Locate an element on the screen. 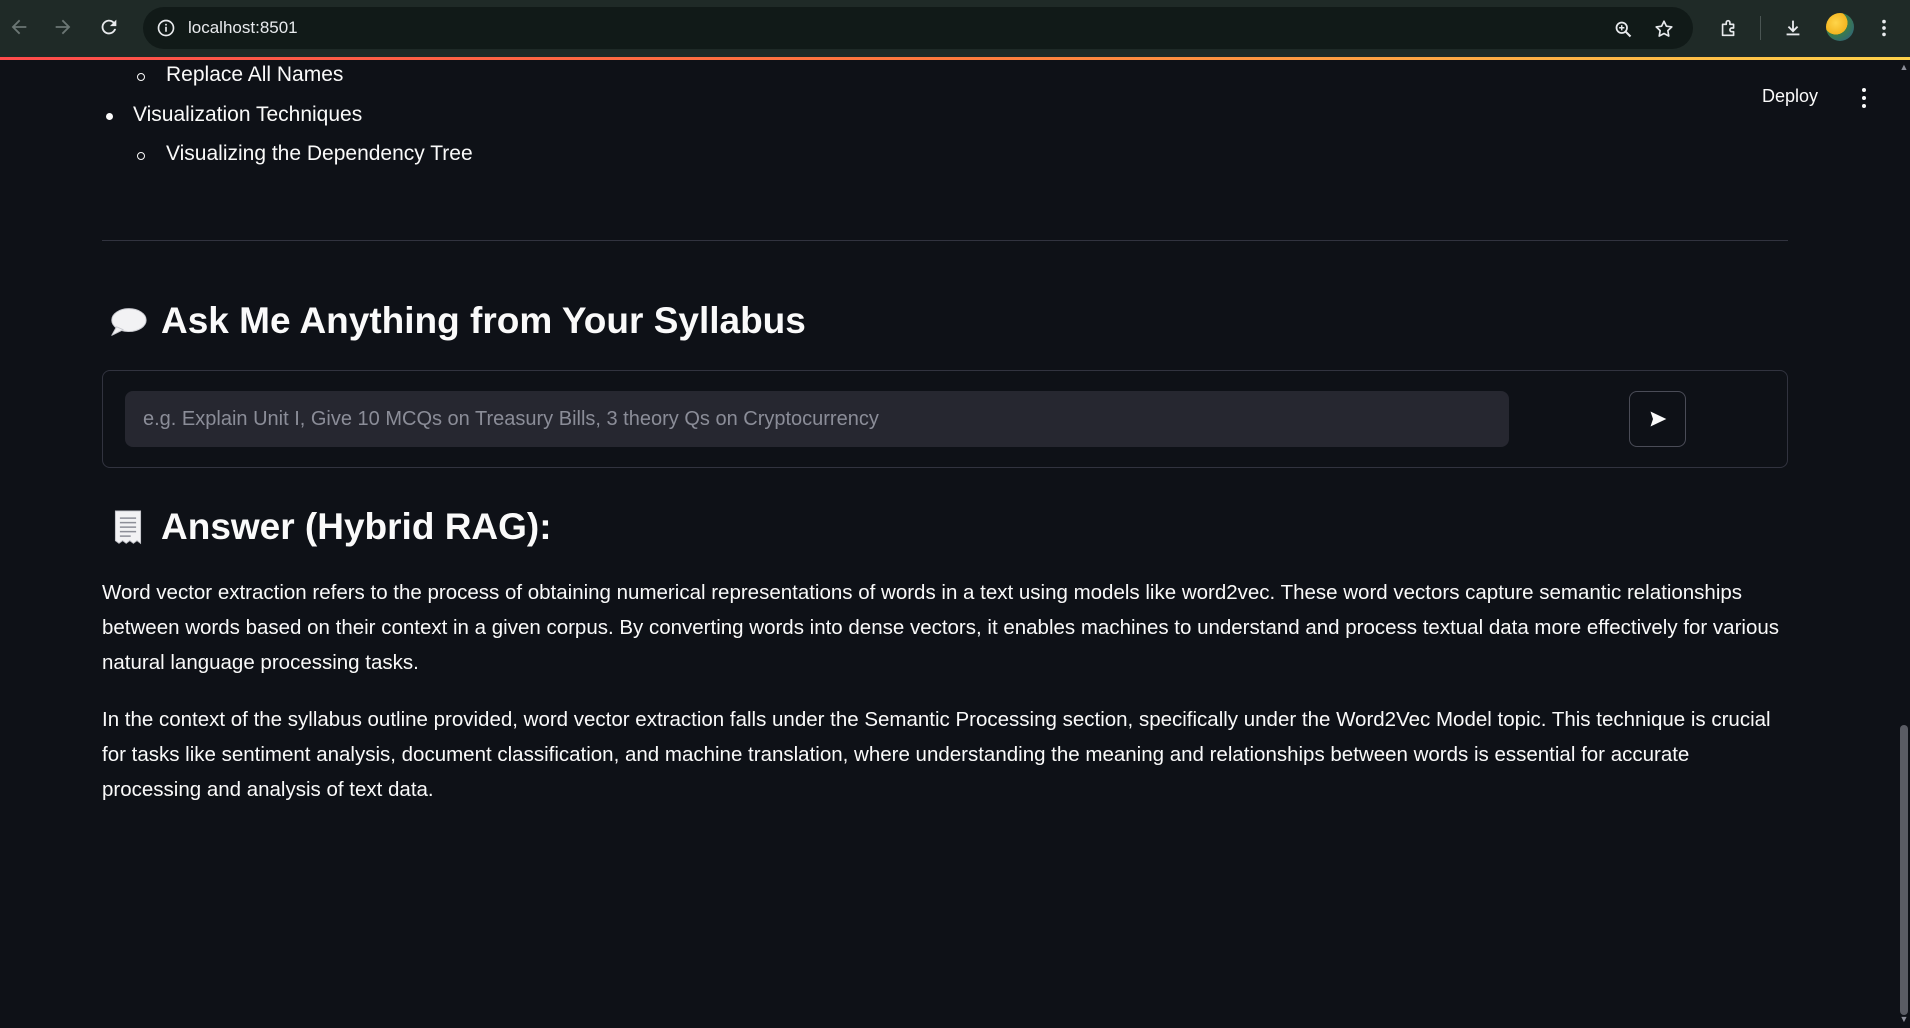 This screenshot has height=1028, width=1910. list-item: Replace All Names is located at coordinates (255, 74).